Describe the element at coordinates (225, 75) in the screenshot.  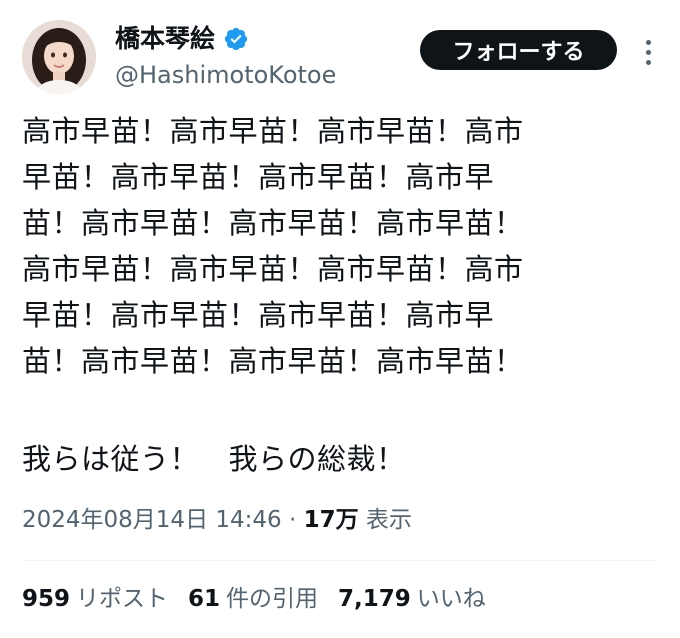
I see `user-handle: @HashimotoKotoe` at that location.